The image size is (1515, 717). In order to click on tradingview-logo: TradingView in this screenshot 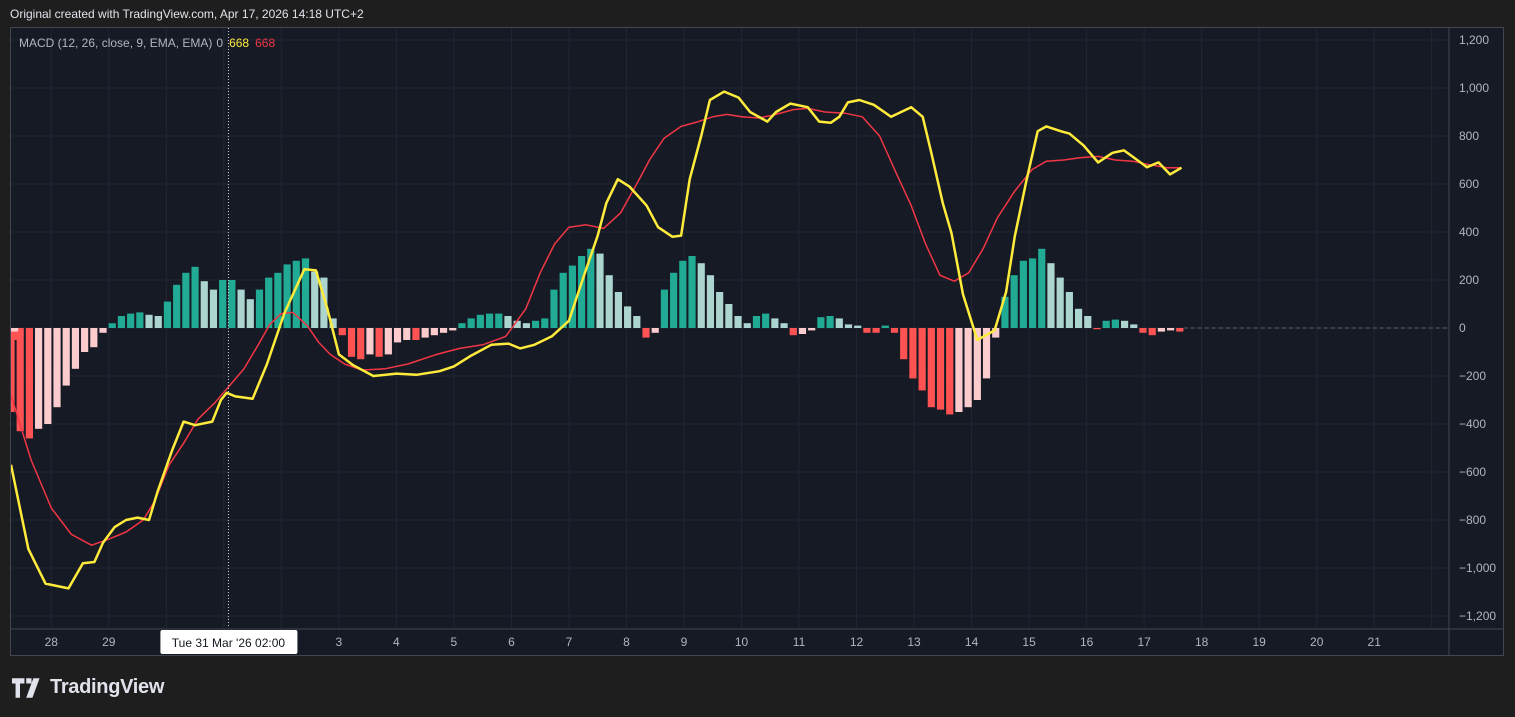, I will do `click(88, 687)`.